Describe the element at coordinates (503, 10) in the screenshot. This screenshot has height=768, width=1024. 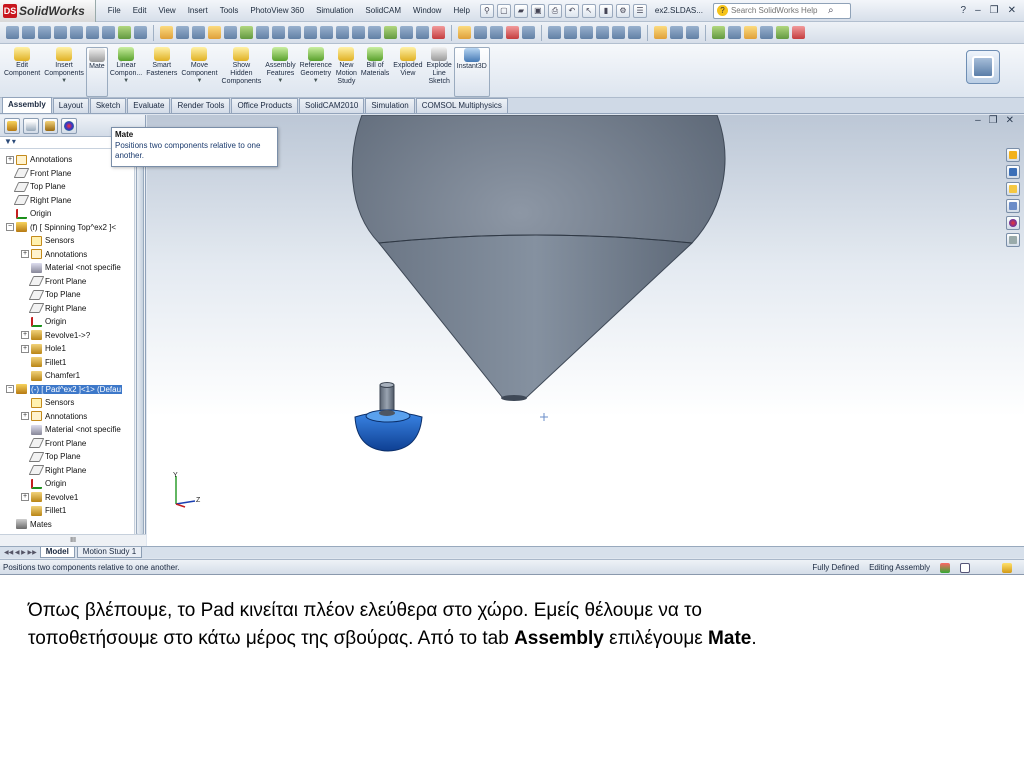
I see `new-document-icon: ▢` at that location.